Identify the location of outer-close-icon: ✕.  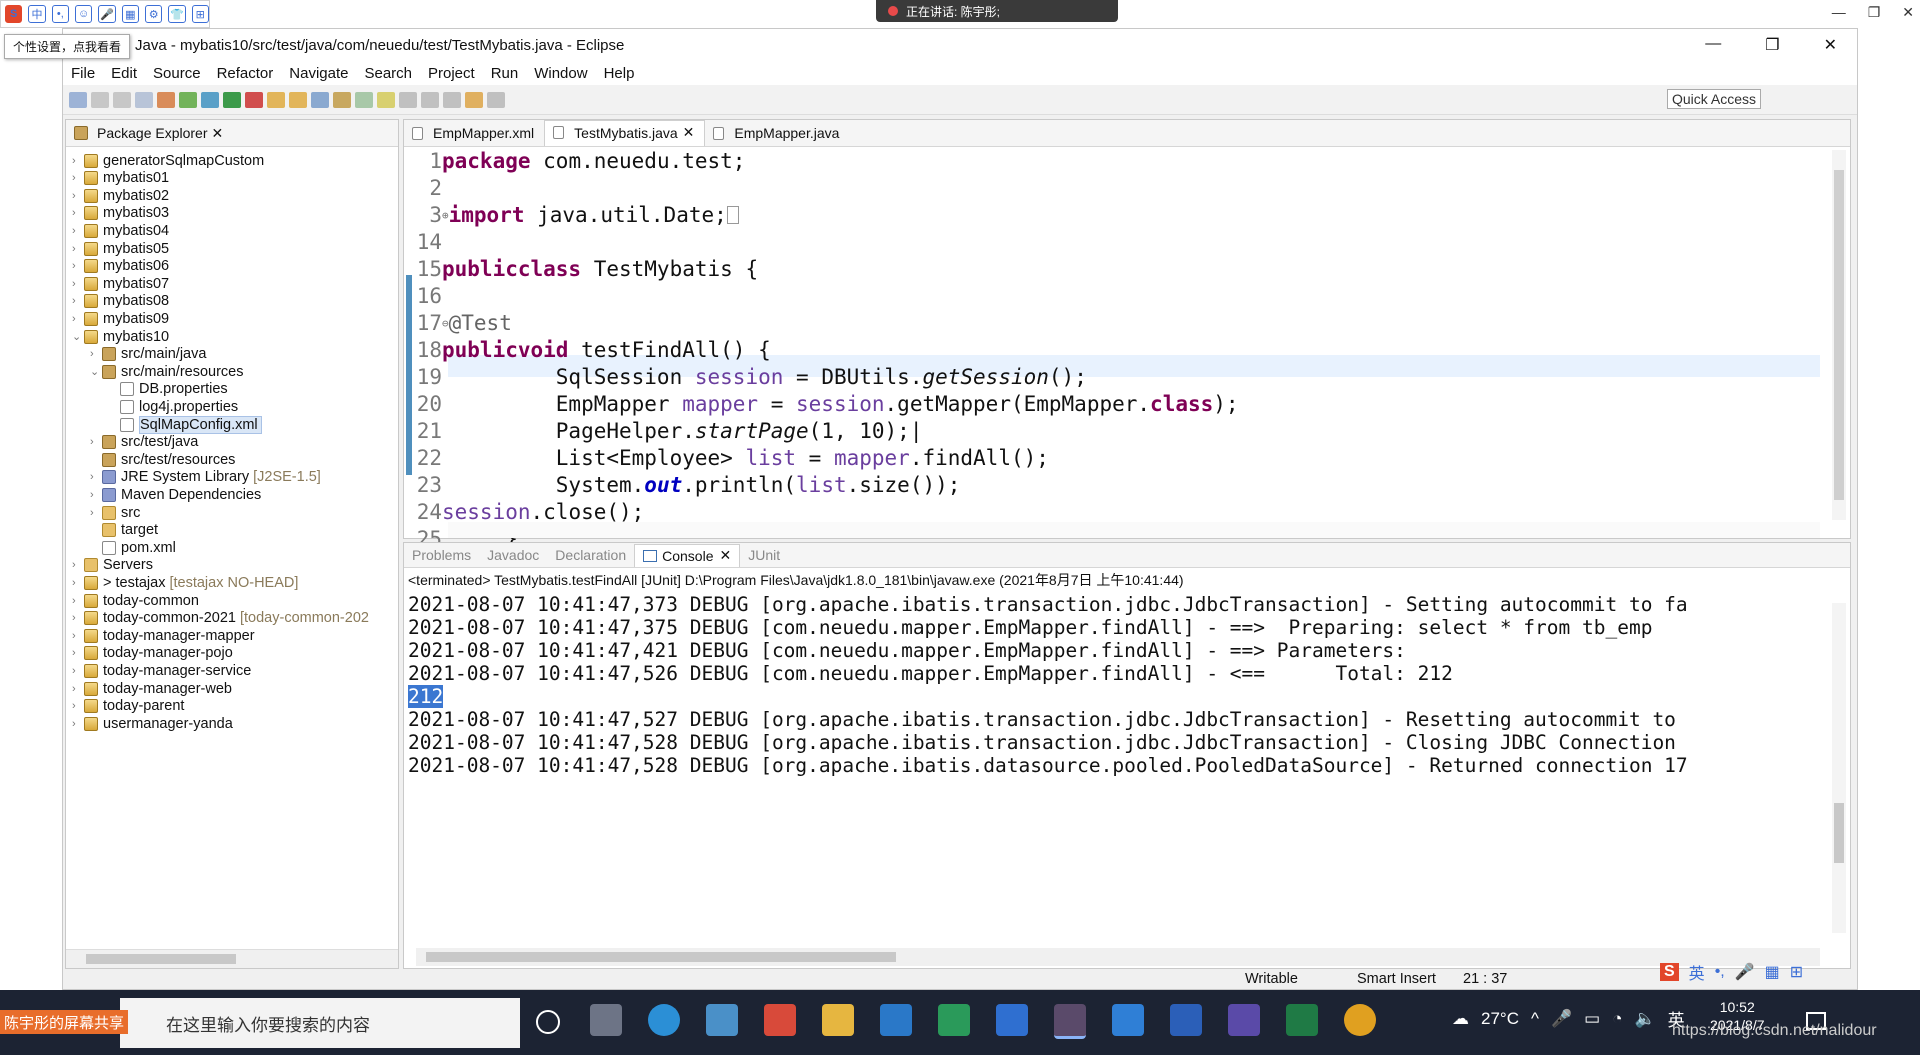
(1908, 12).